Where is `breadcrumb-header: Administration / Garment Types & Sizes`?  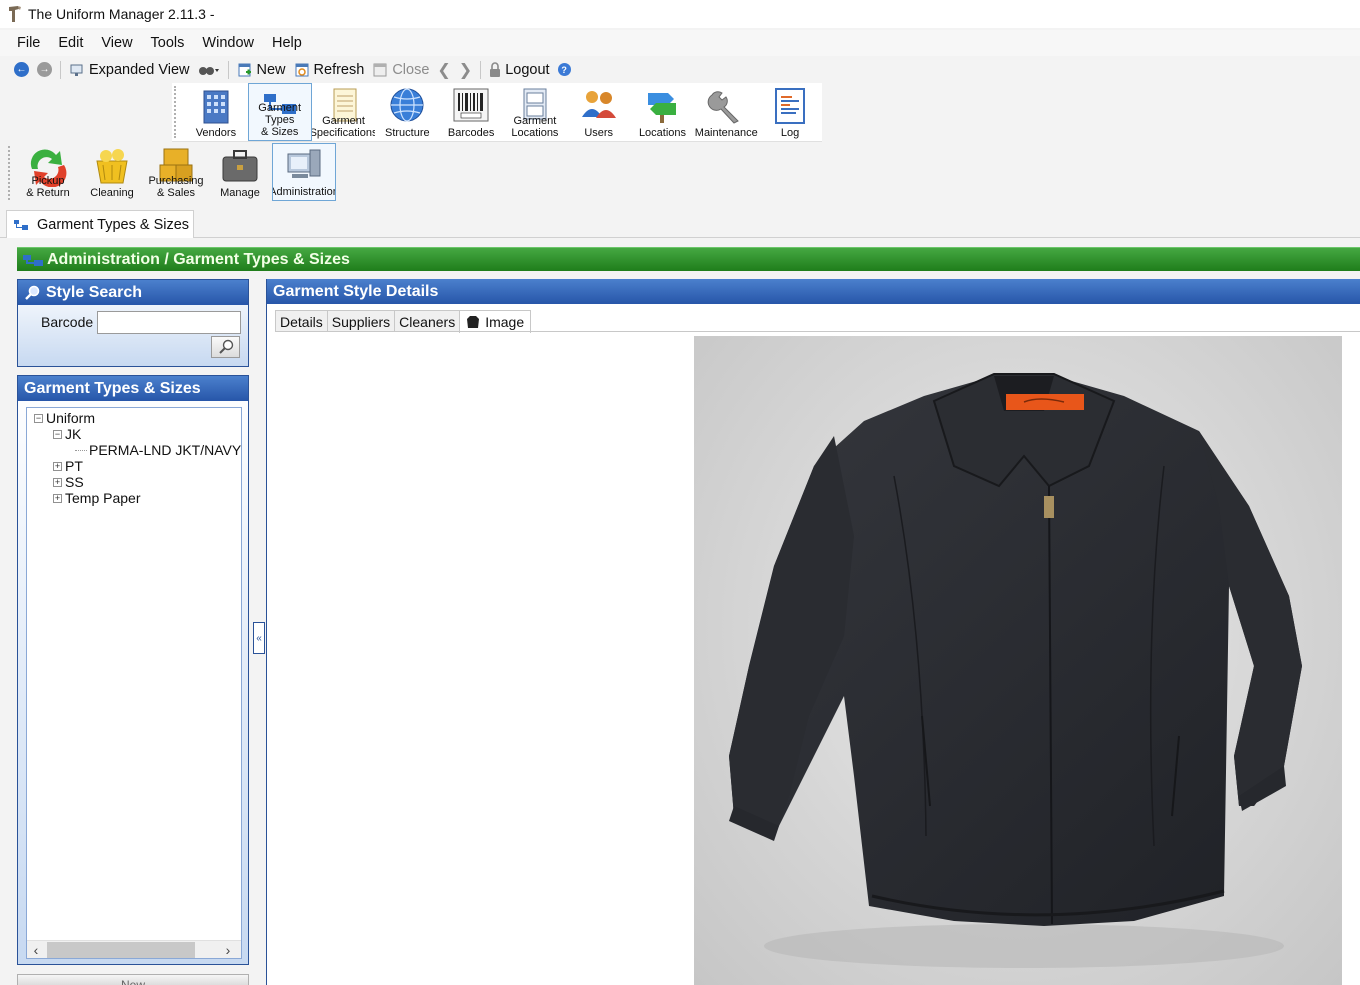 breadcrumb-header: Administration / Garment Types & Sizes is located at coordinates (688, 259).